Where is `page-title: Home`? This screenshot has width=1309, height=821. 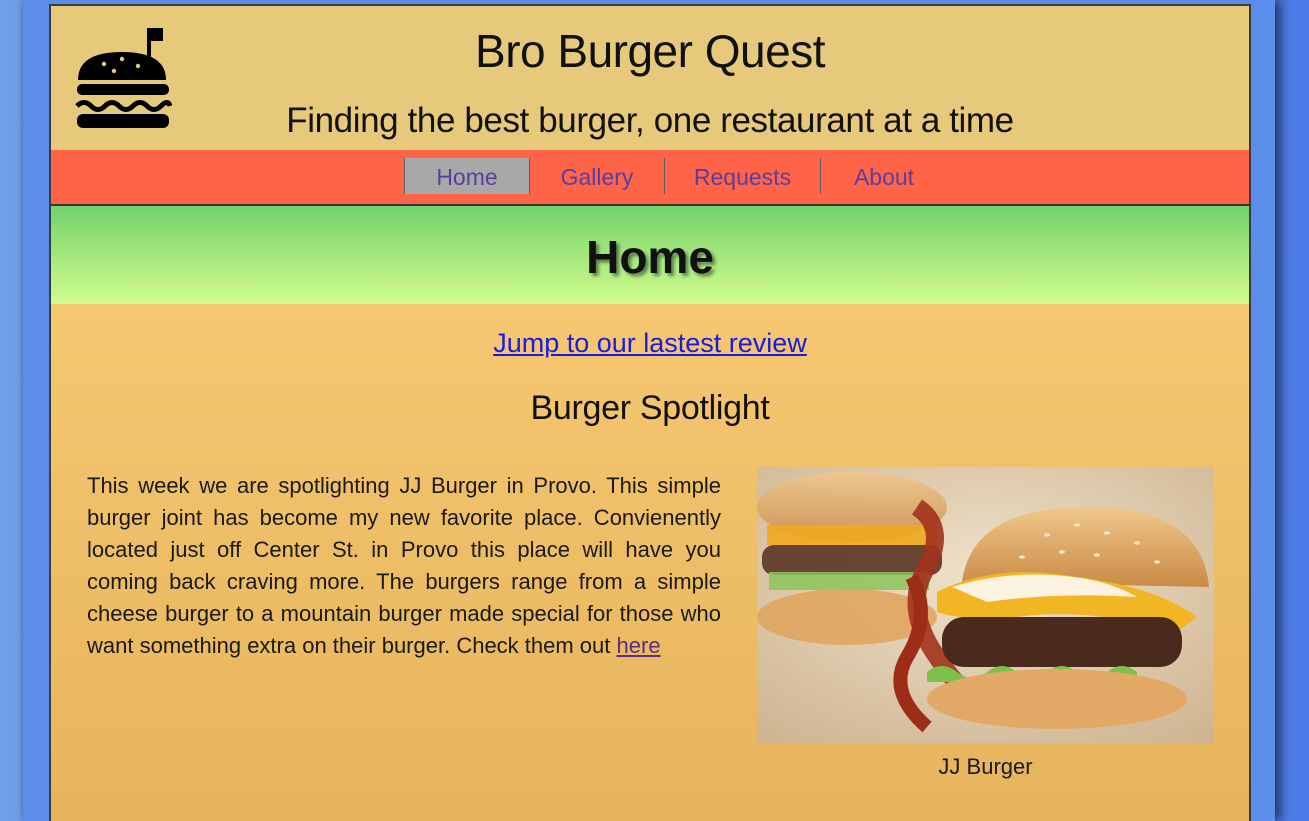 page-title: Home is located at coordinates (650, 257).